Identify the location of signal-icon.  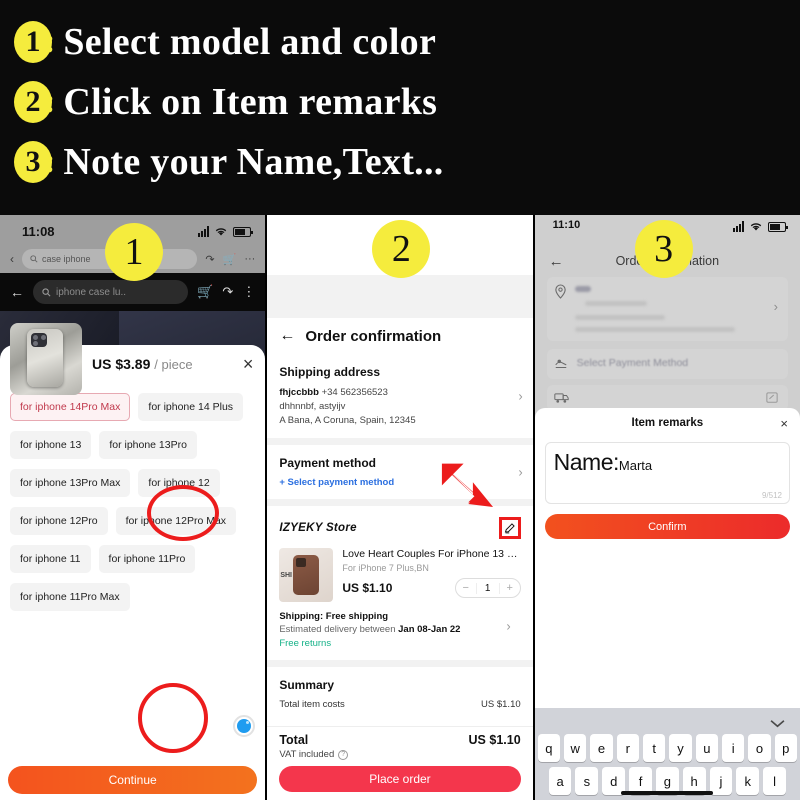
(738, 226).